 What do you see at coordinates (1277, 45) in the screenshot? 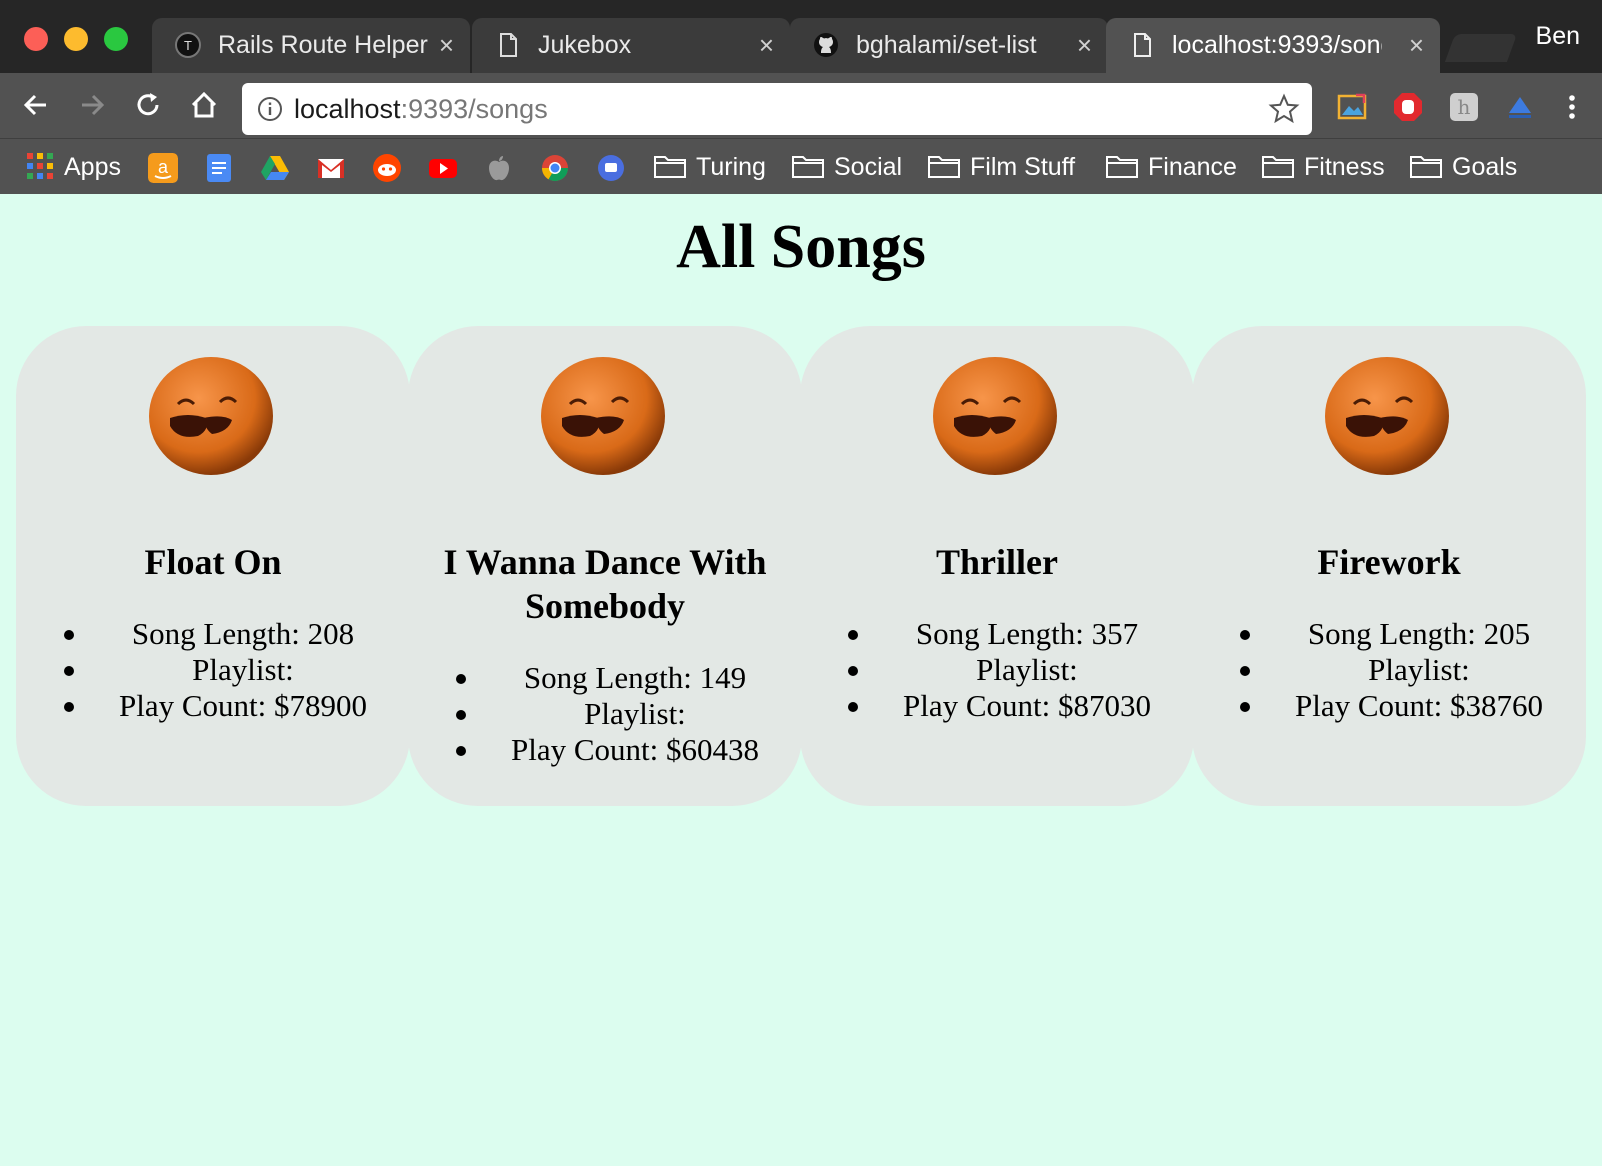
I see `tab-title: localhost:9393/songs` at bounding box center [1277, 45].